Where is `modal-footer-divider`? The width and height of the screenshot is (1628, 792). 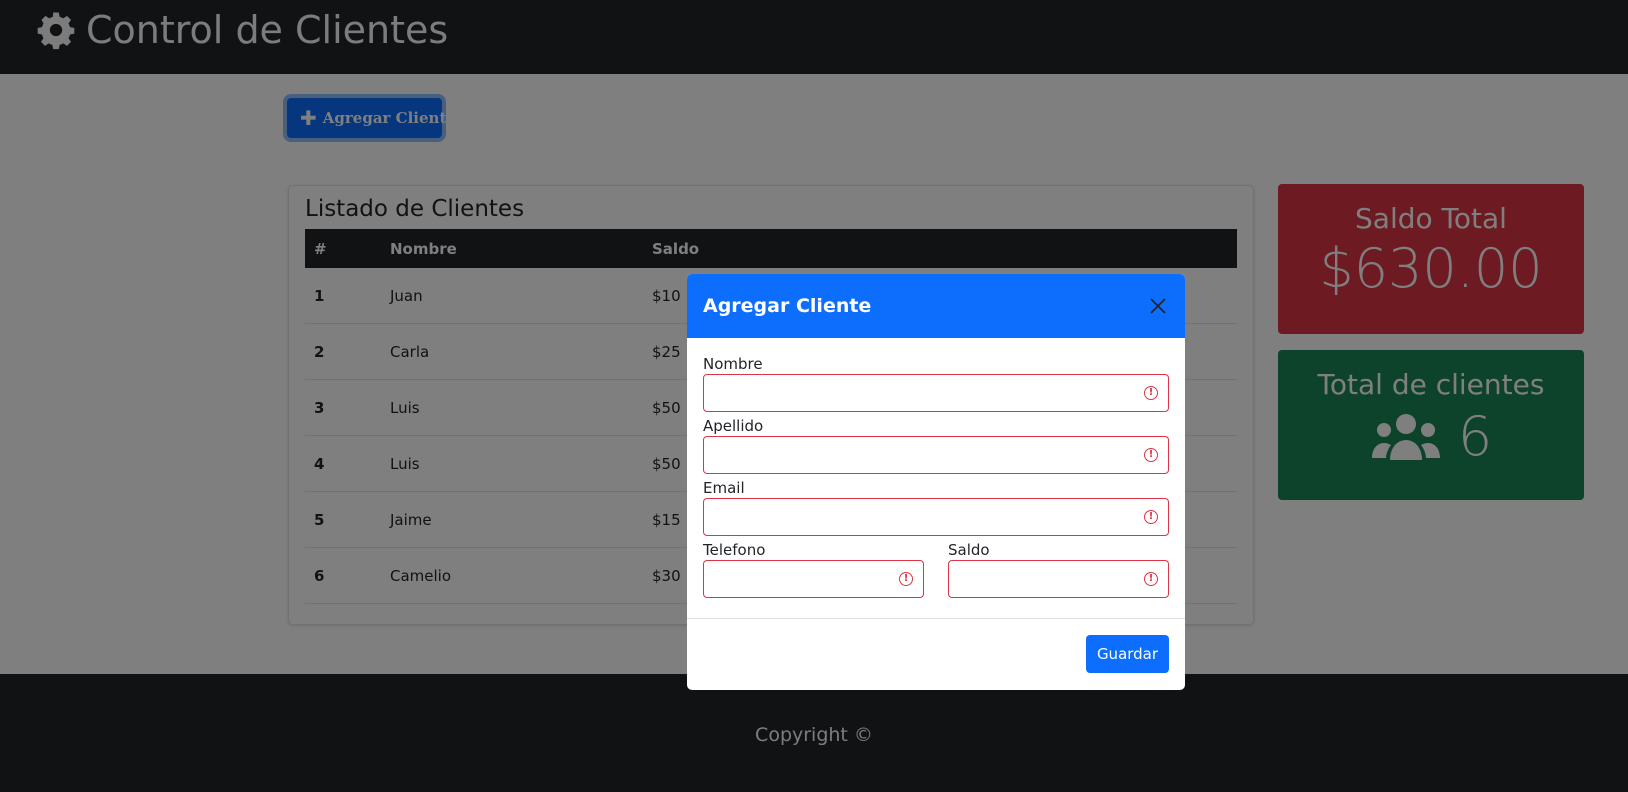 modal-footer-divider is located at coordinates (936, 618).